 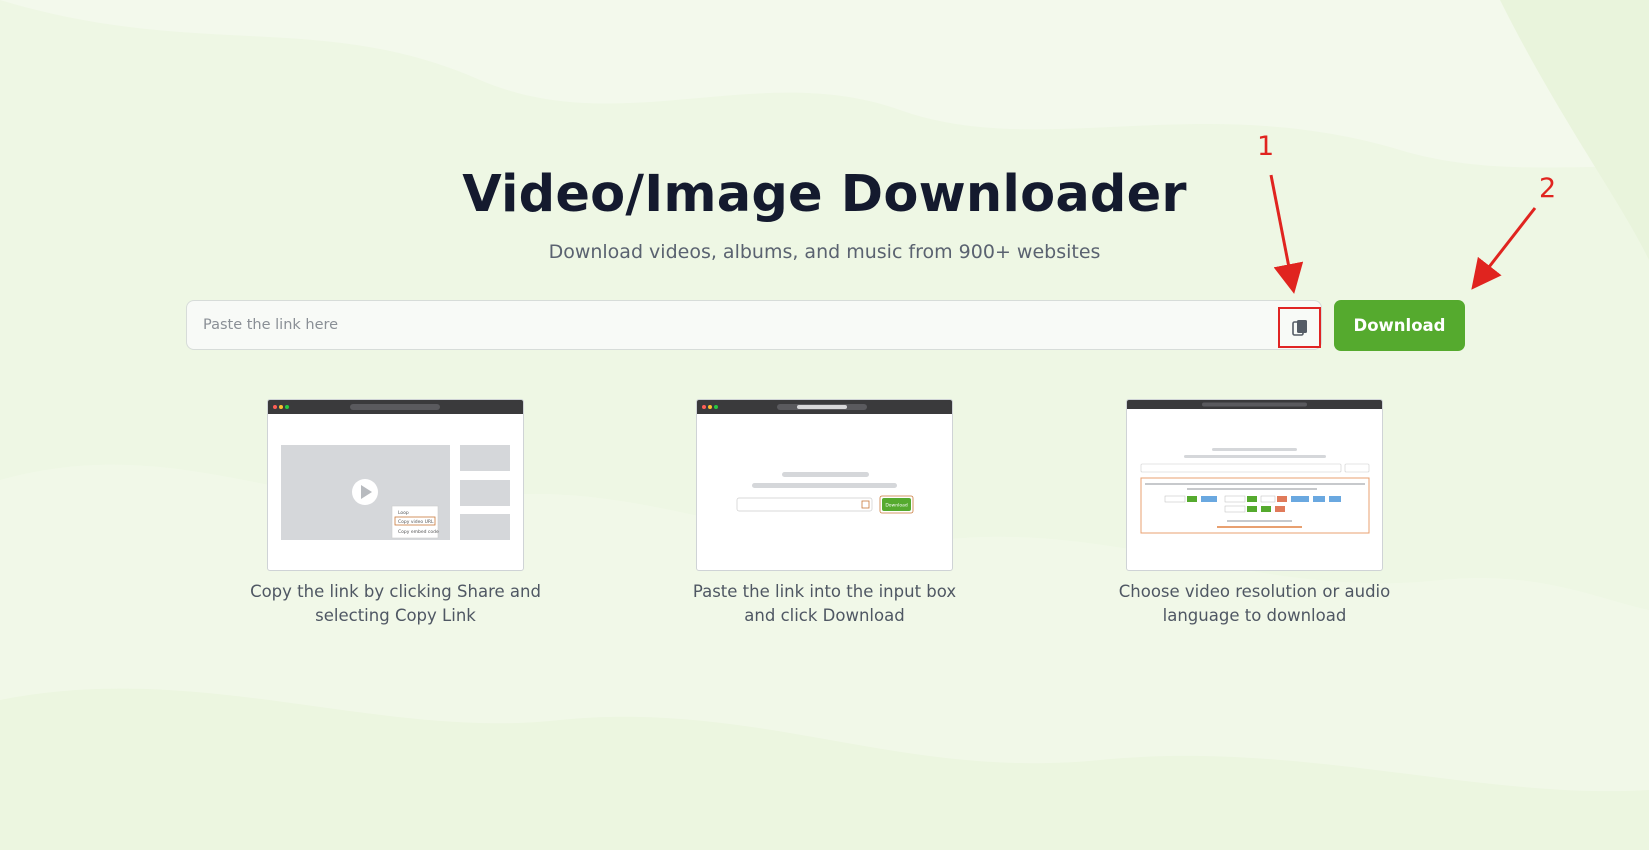 I want to click on step-2-illustration: Download, so click(x=824, y=485).